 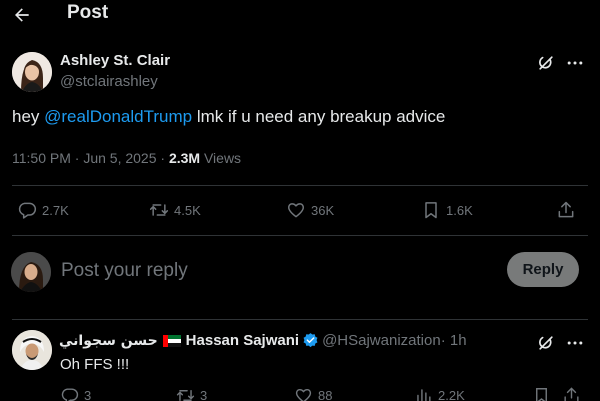 I want to click on like-action: 36K, so click(x=310, y=210).